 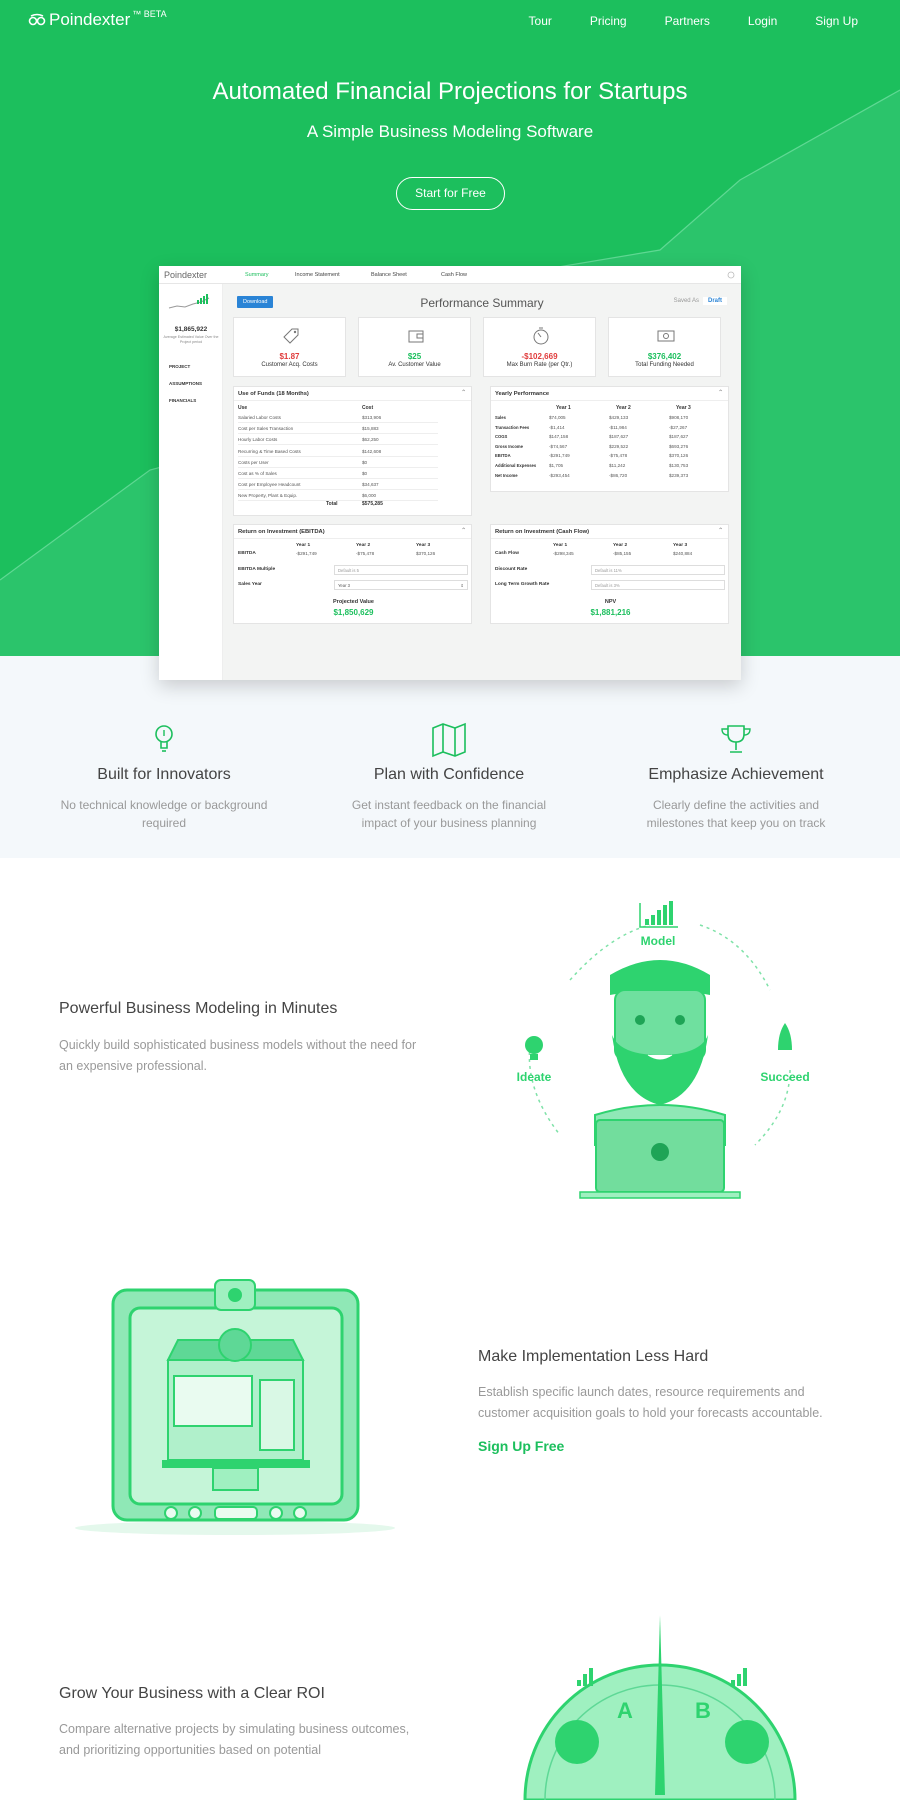 I want to click on feature-title: Plan with Confidence, so click(x=449, y=774).